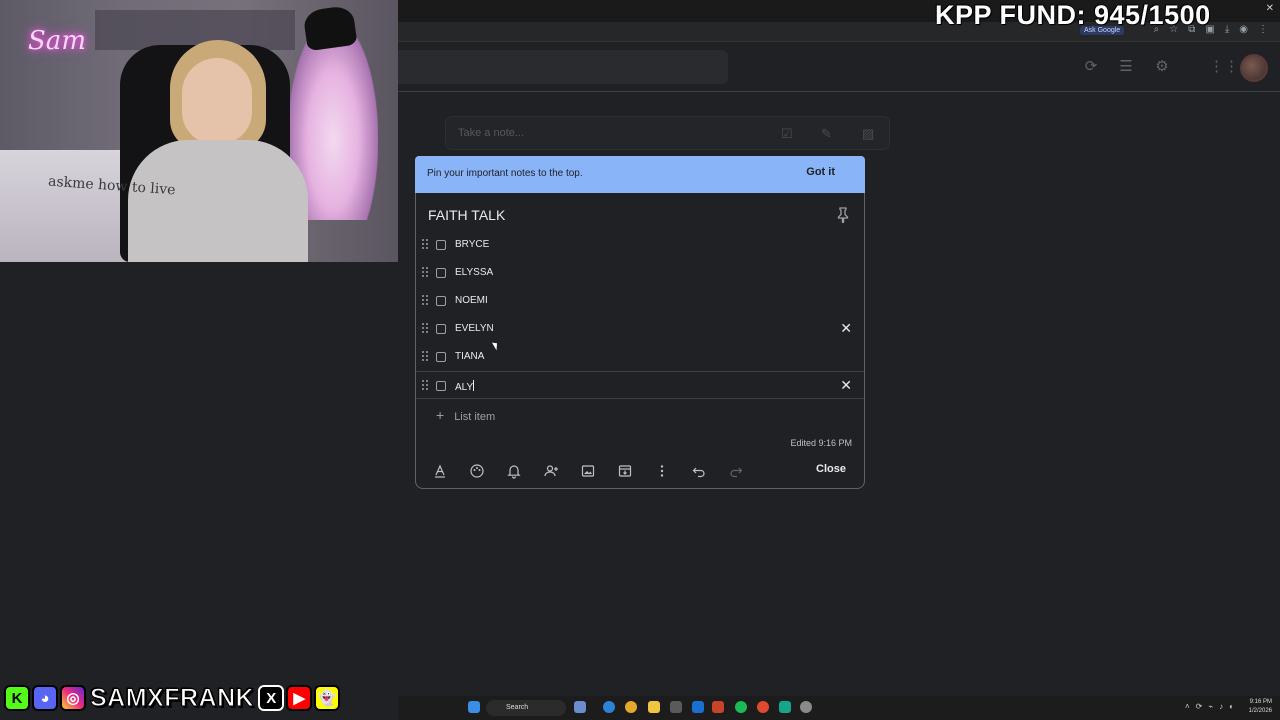 Image resolution: width=1280 pixels, height=720 pixels. What do you see at coordinates (588, 471) in the screenshot?
I see `image-icon` at bounding box center [588, 471].